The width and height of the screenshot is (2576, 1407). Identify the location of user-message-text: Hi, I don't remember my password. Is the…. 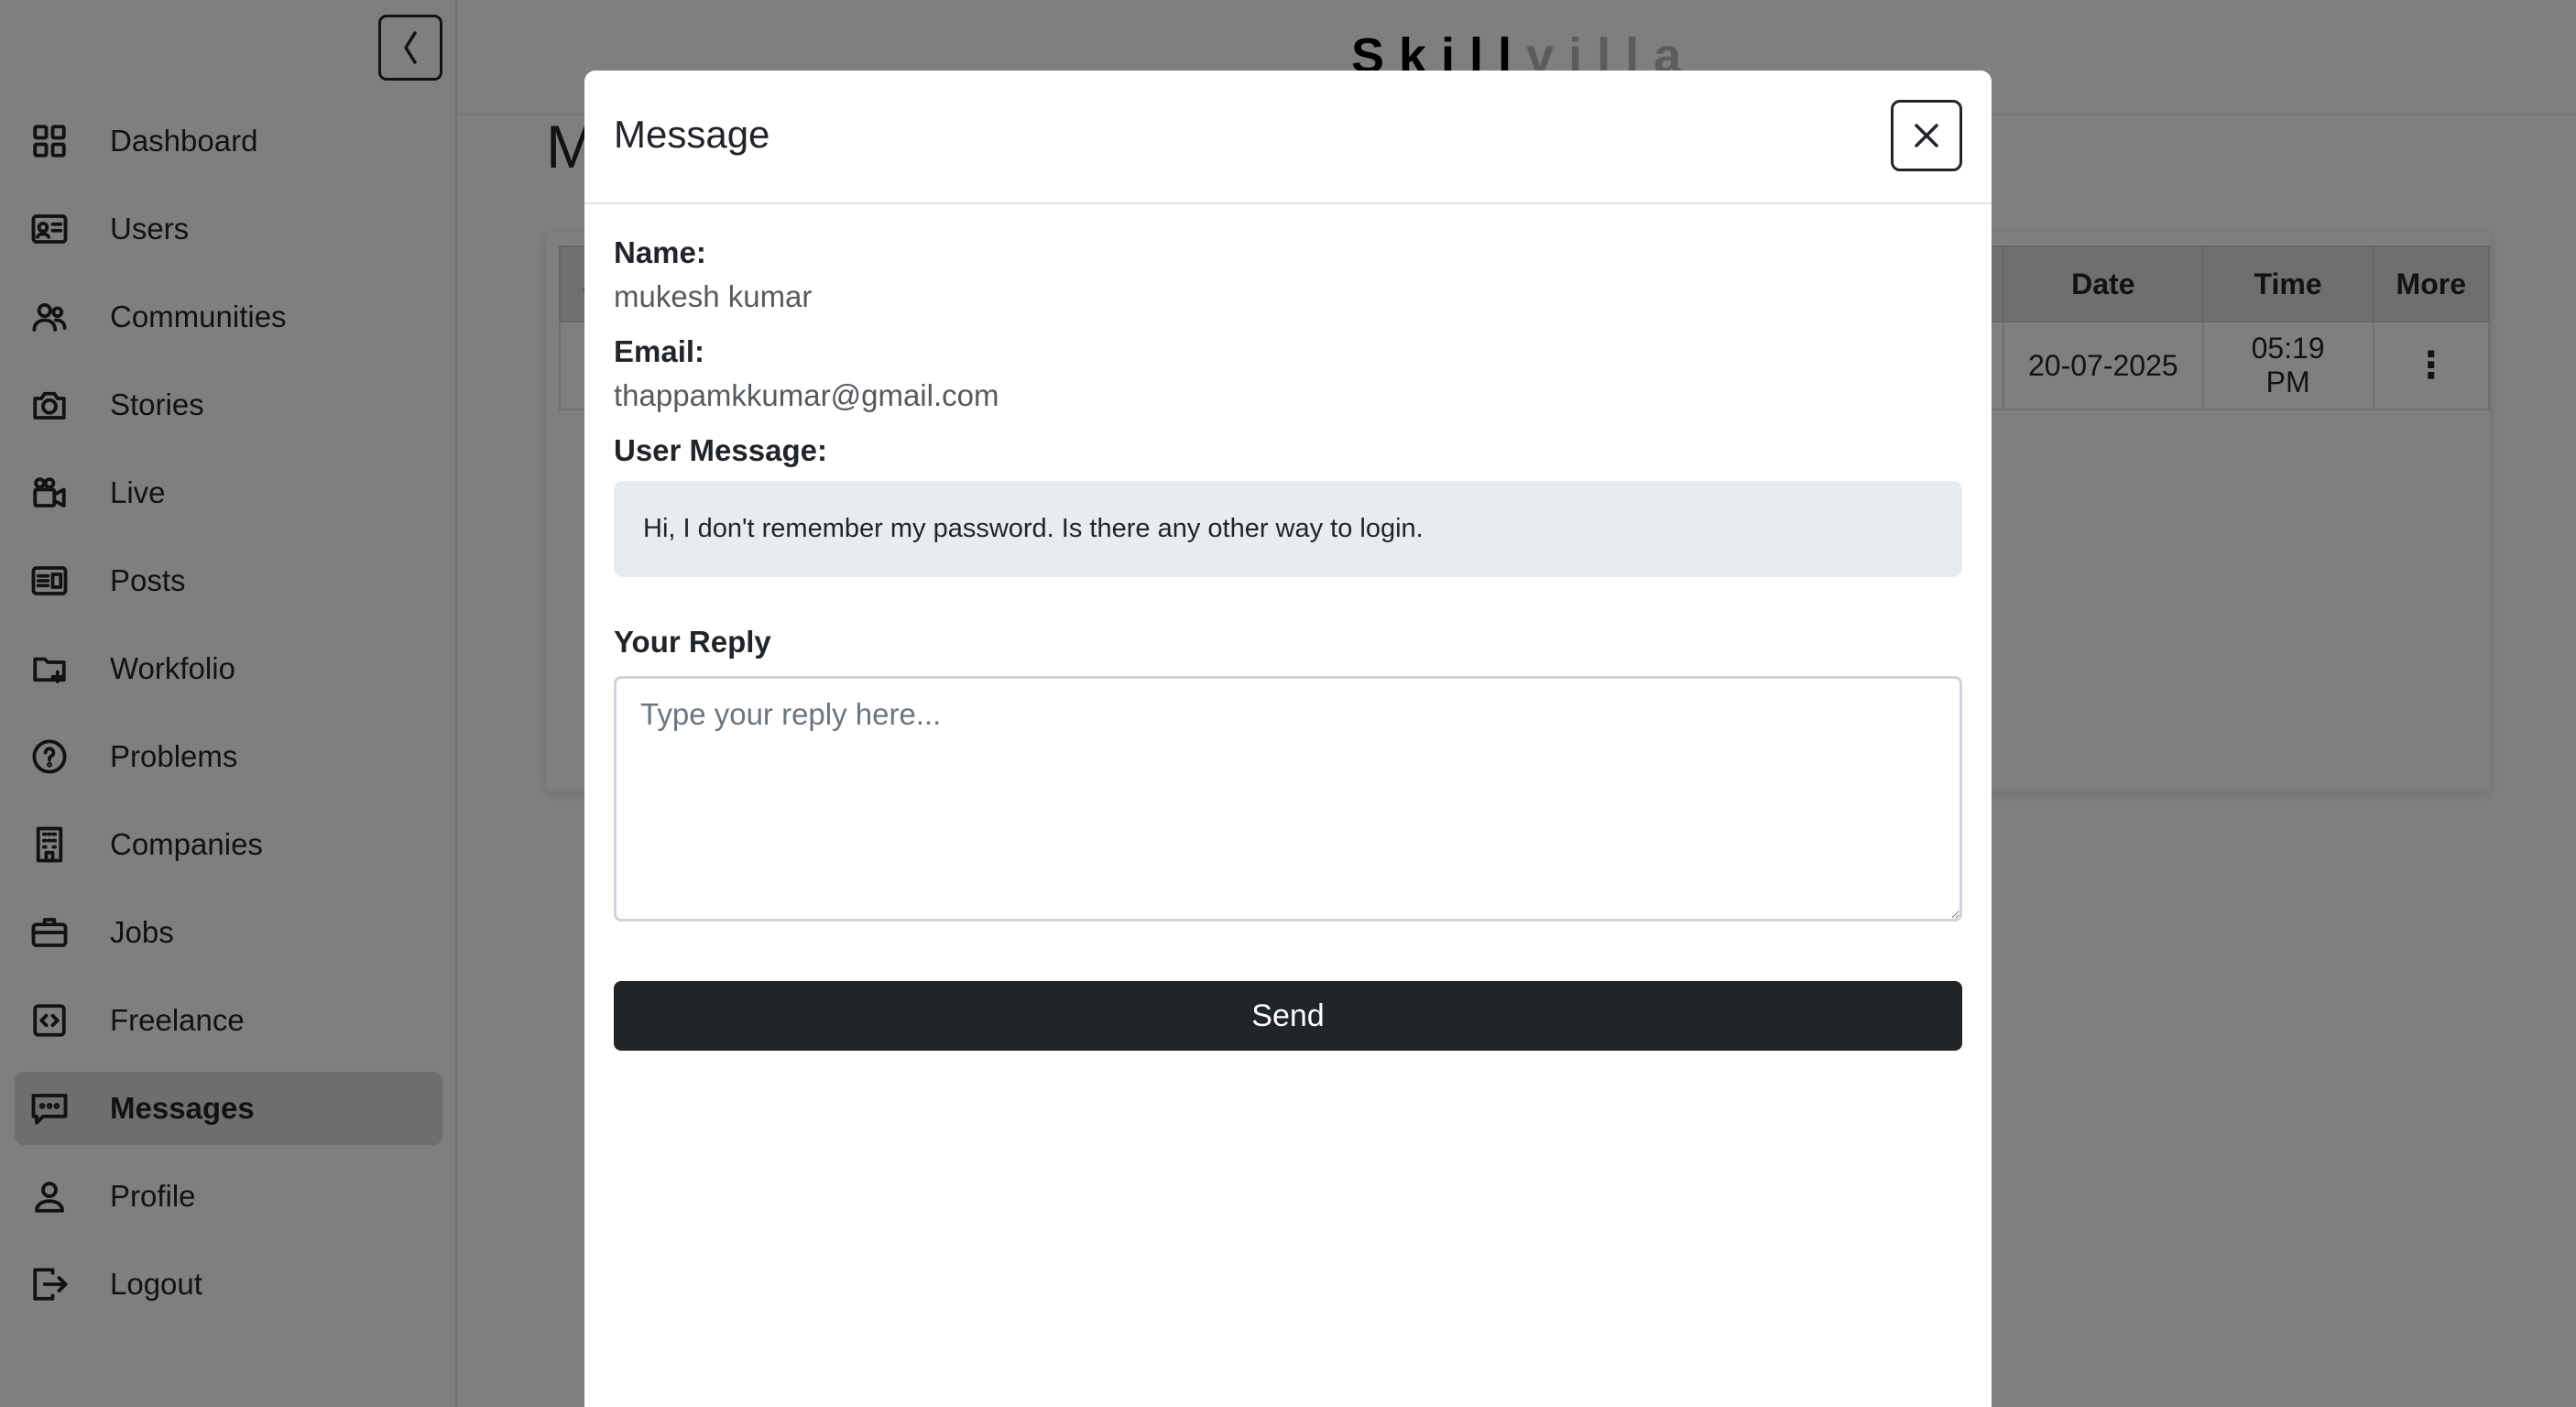
(1034, 528).